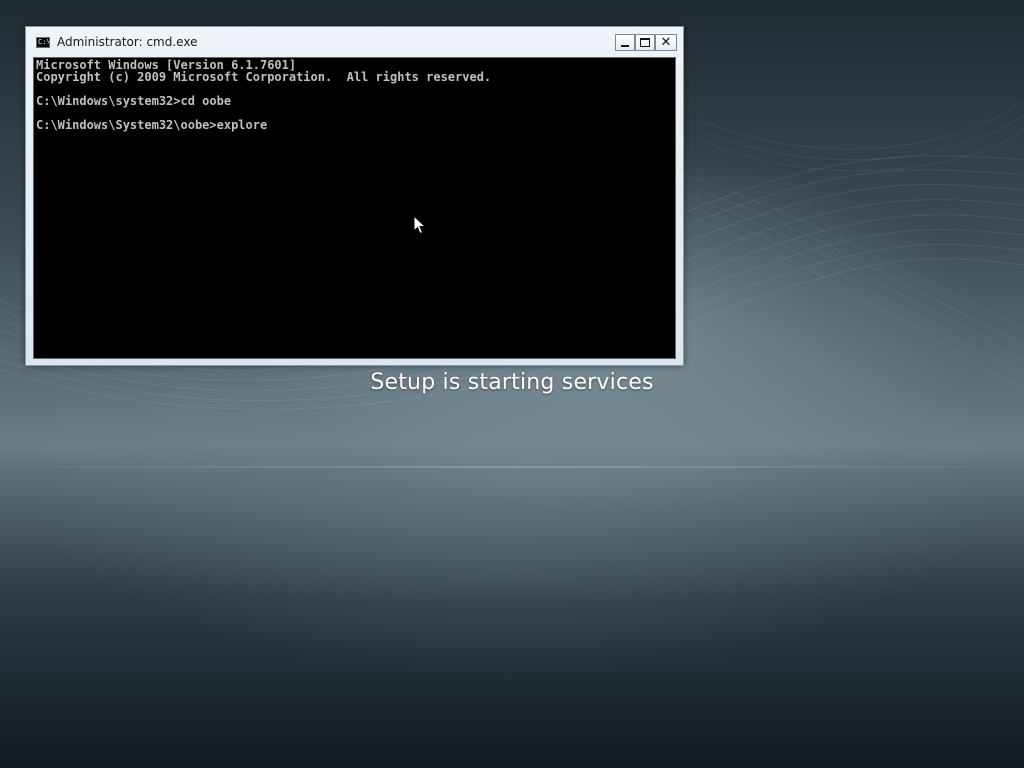 The height and width of the screenshot is (768, 1024). What do you see at coordinates (512, 467) in the screenshot?
I see `horizon-line` at bounding box center [512, 467].